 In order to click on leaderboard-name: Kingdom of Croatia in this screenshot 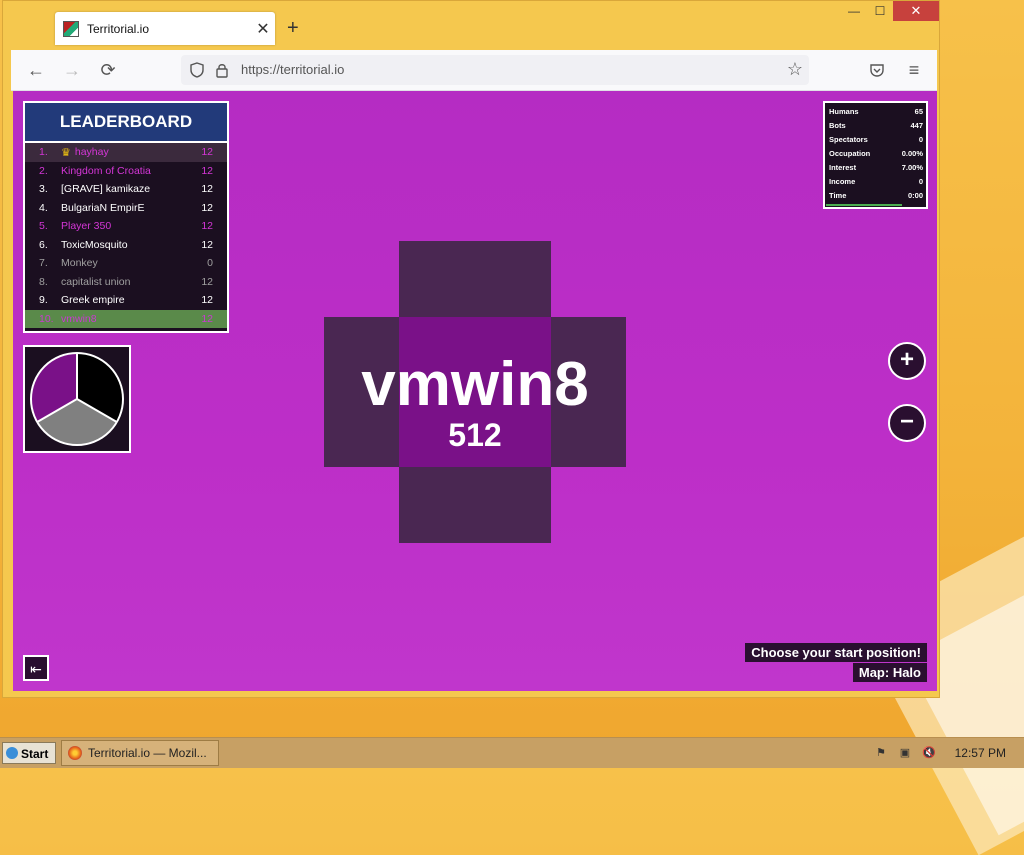, I will do `click(106, 170)`.